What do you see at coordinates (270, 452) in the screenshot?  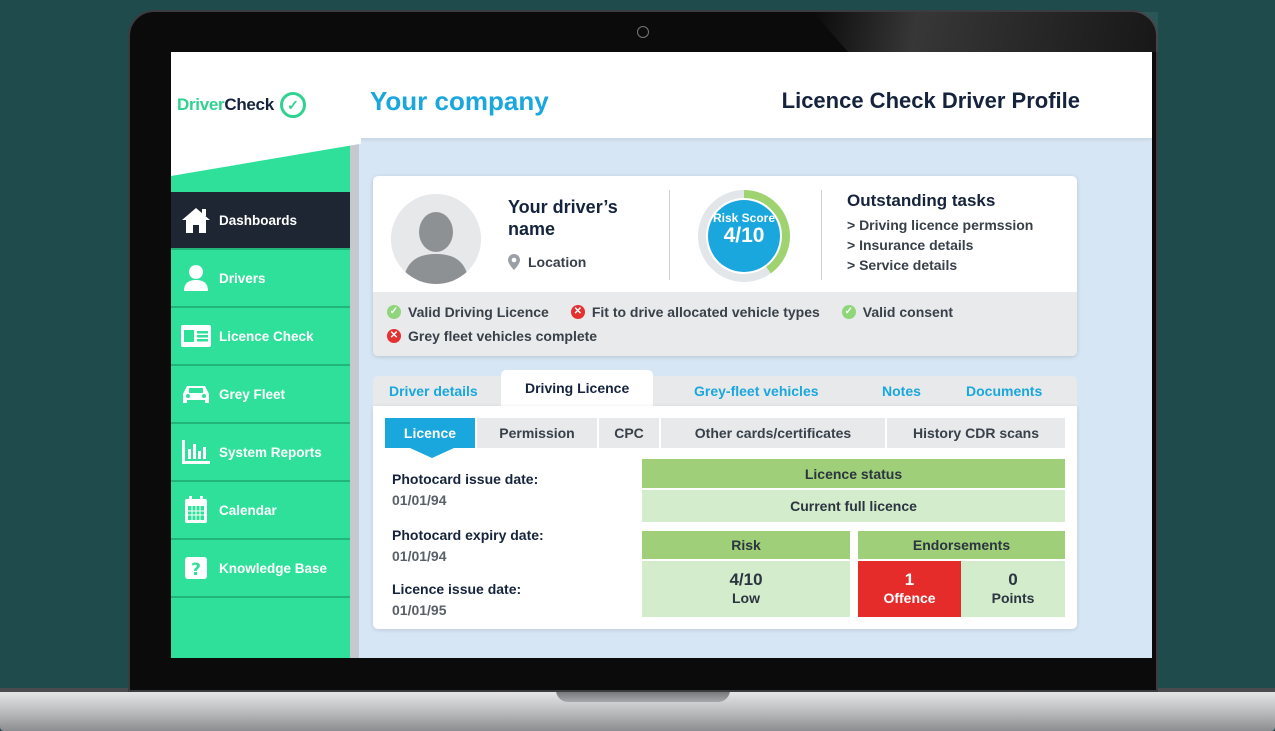 I see `sidebar-item-label: System Reports` at bounding box center [270, 452].